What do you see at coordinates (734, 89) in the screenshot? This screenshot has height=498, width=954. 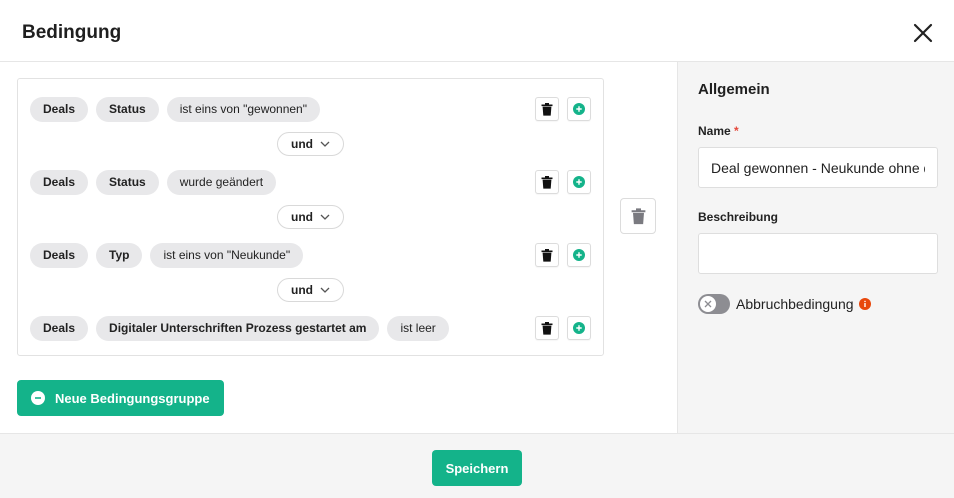 I see `panel-title: Allgemein` at bounding box center [734, 89].